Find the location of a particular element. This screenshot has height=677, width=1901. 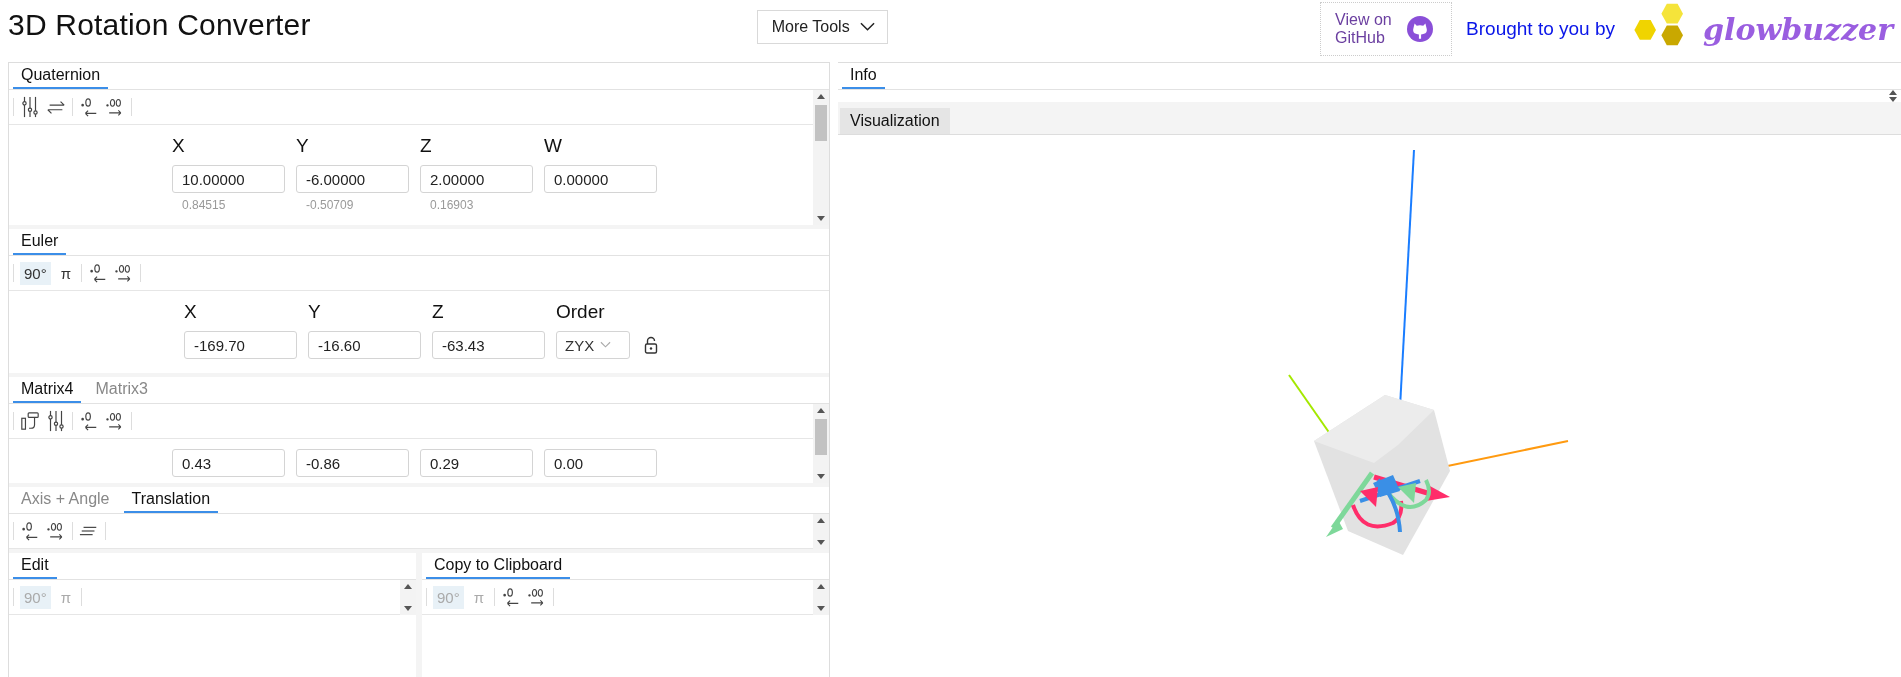

panel-tab: Euler is located at coordinates (40, 242).